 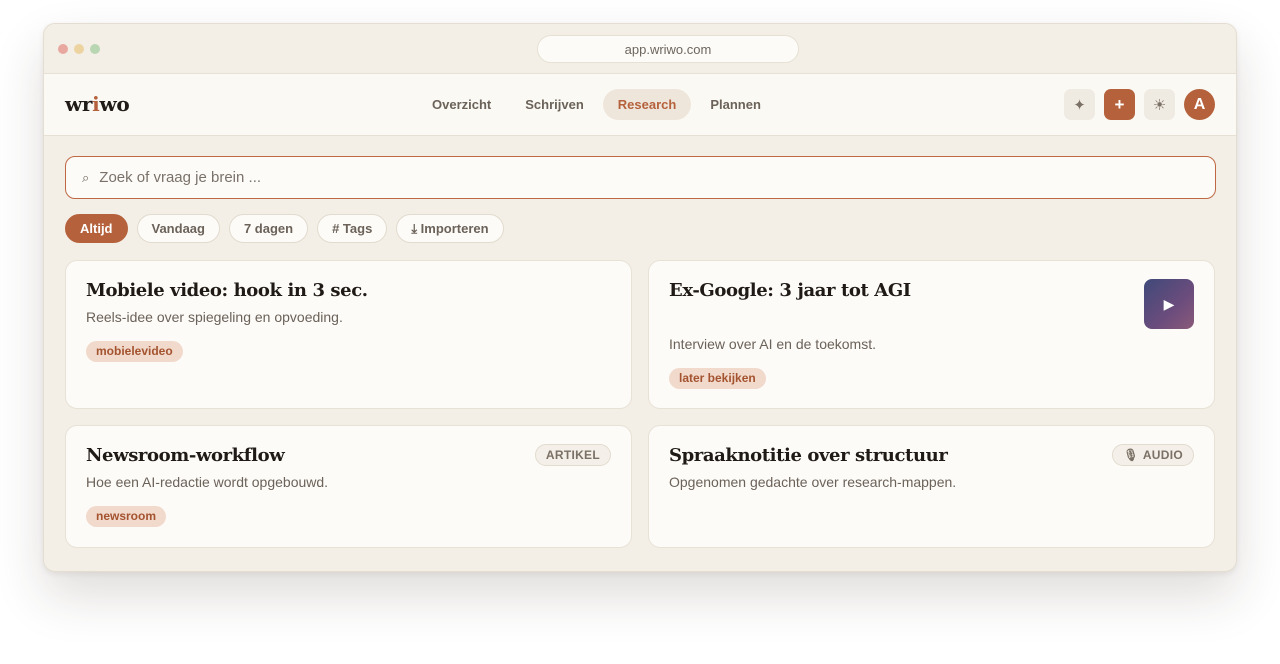 I want to click on import-button: ⤓ Importeren, so click(x=450, y=228).